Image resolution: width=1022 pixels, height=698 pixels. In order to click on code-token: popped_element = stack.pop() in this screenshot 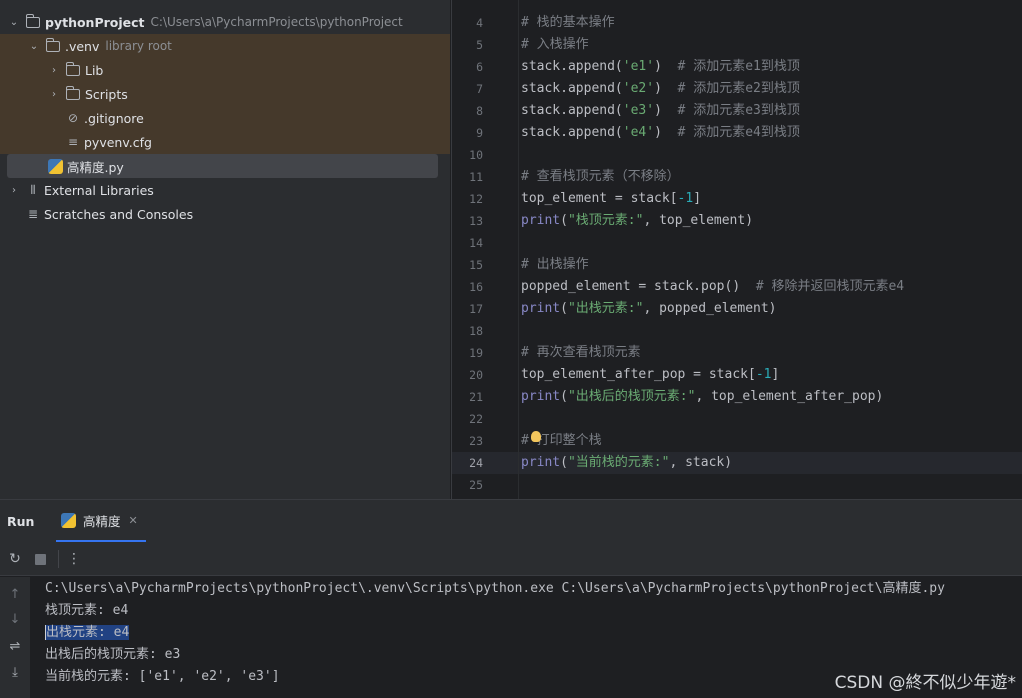, I will do `click(638, 286)`.